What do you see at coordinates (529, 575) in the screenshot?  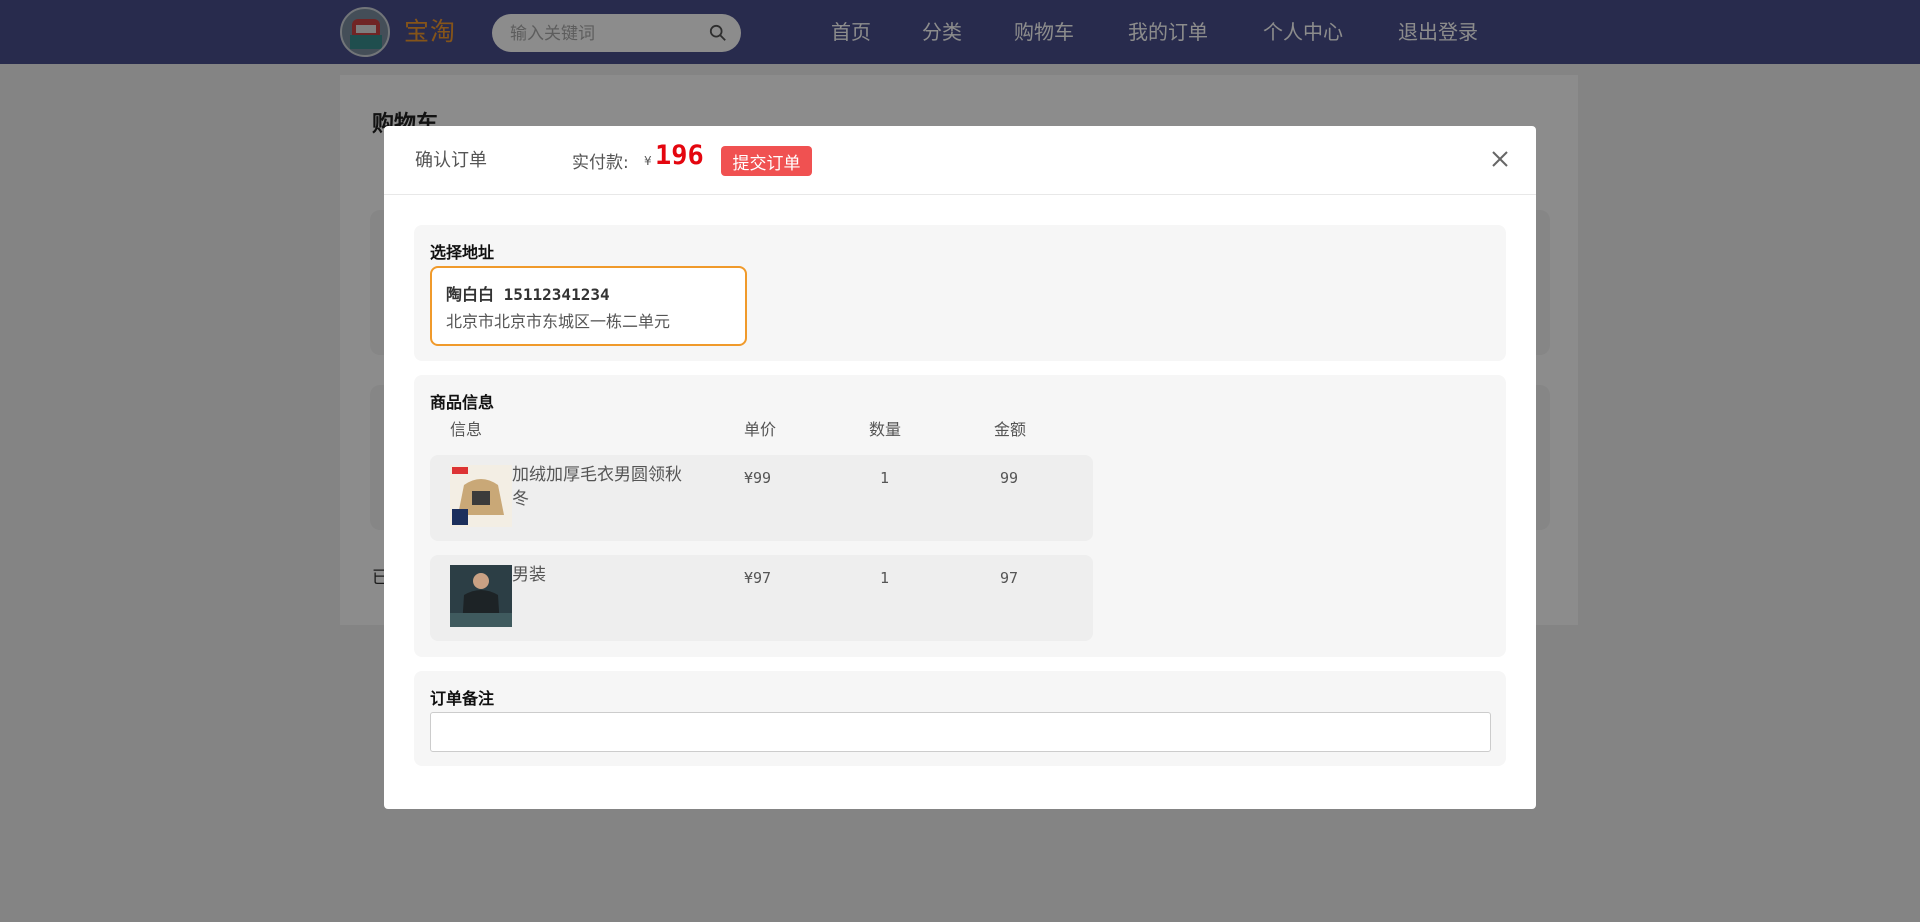 I see `product-name: 男装` at bounding box center [529, 575].